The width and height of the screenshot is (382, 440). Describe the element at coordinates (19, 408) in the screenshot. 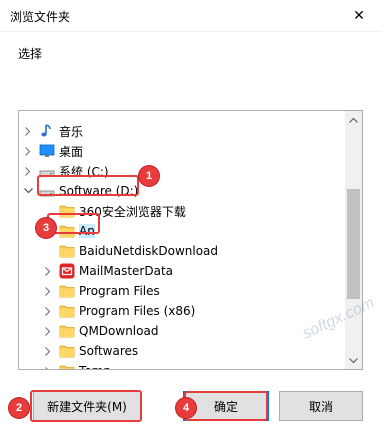

I see `annotation-badge-2: 2` at that location.